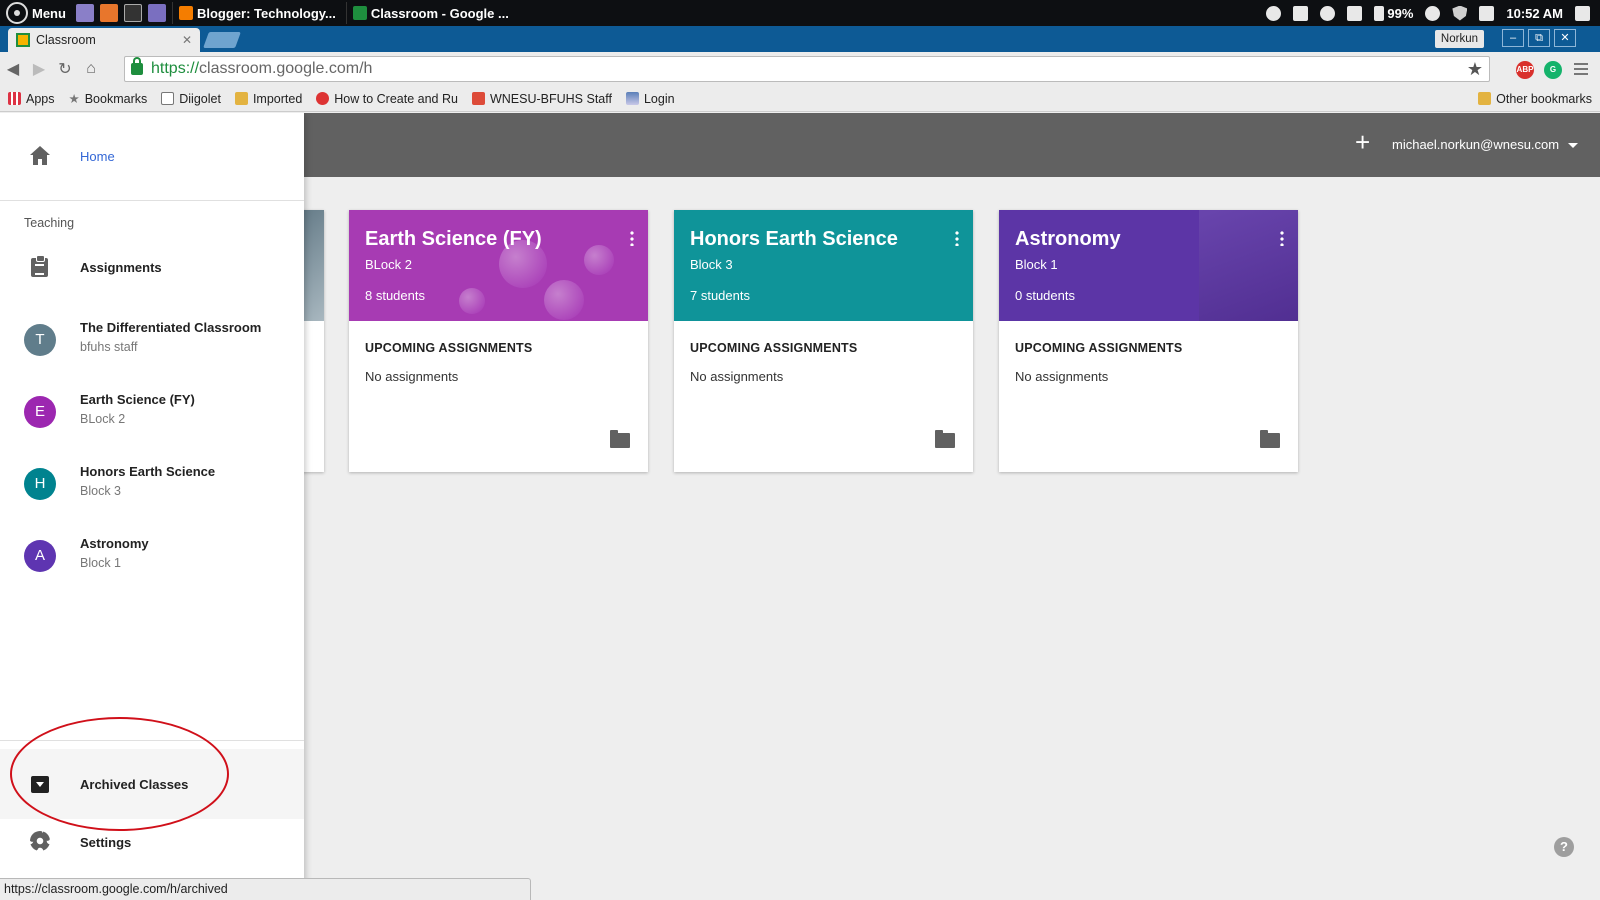  Describe the element at coordinates (74, 99) in the screenshot. I see `star-icon: ★` at that location.